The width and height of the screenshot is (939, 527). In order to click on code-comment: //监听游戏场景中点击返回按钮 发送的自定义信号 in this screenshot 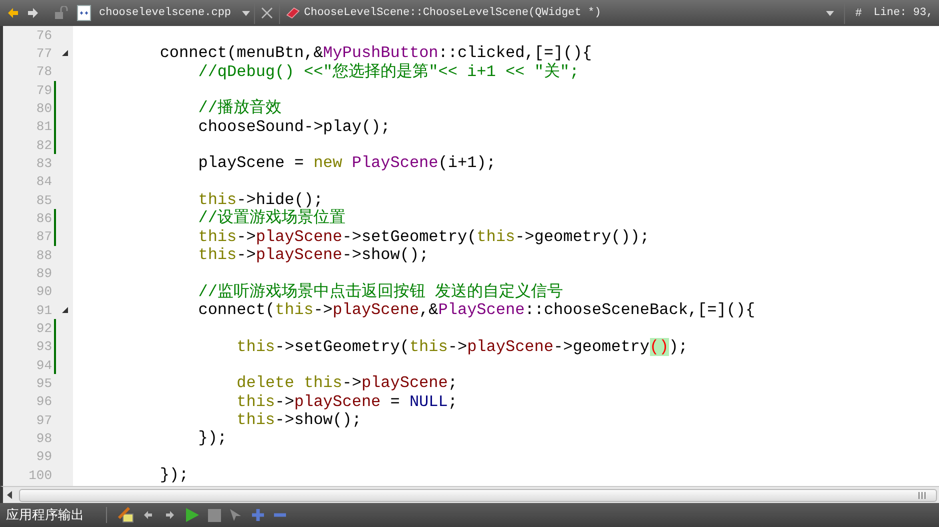, I will do `click(381, 292)`.